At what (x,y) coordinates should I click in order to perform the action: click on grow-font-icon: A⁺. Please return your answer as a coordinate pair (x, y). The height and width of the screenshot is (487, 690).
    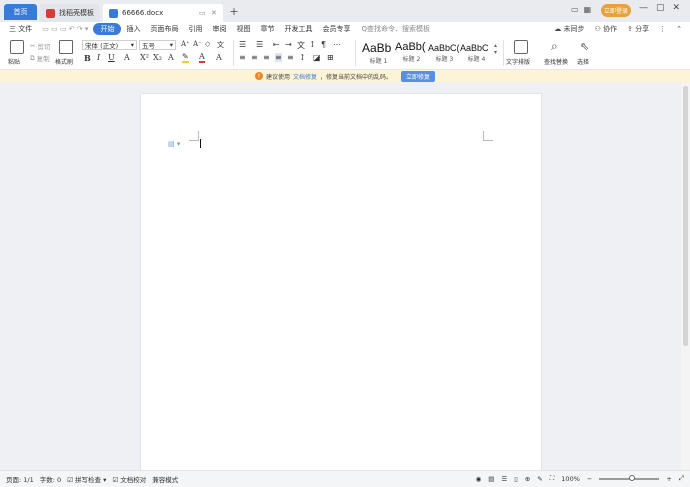
    Looking at the image, I should click on (185, 44).